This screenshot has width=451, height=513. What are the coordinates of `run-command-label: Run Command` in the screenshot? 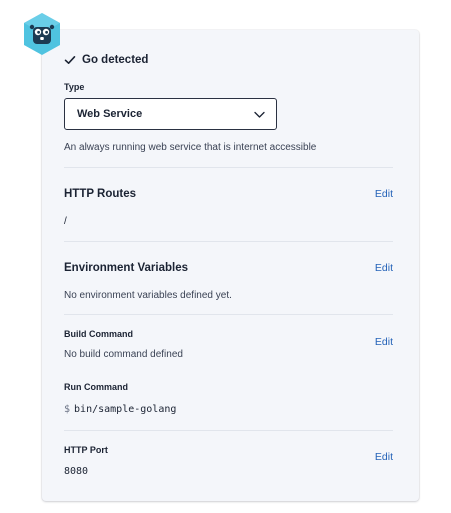 It's located at (96, 387).